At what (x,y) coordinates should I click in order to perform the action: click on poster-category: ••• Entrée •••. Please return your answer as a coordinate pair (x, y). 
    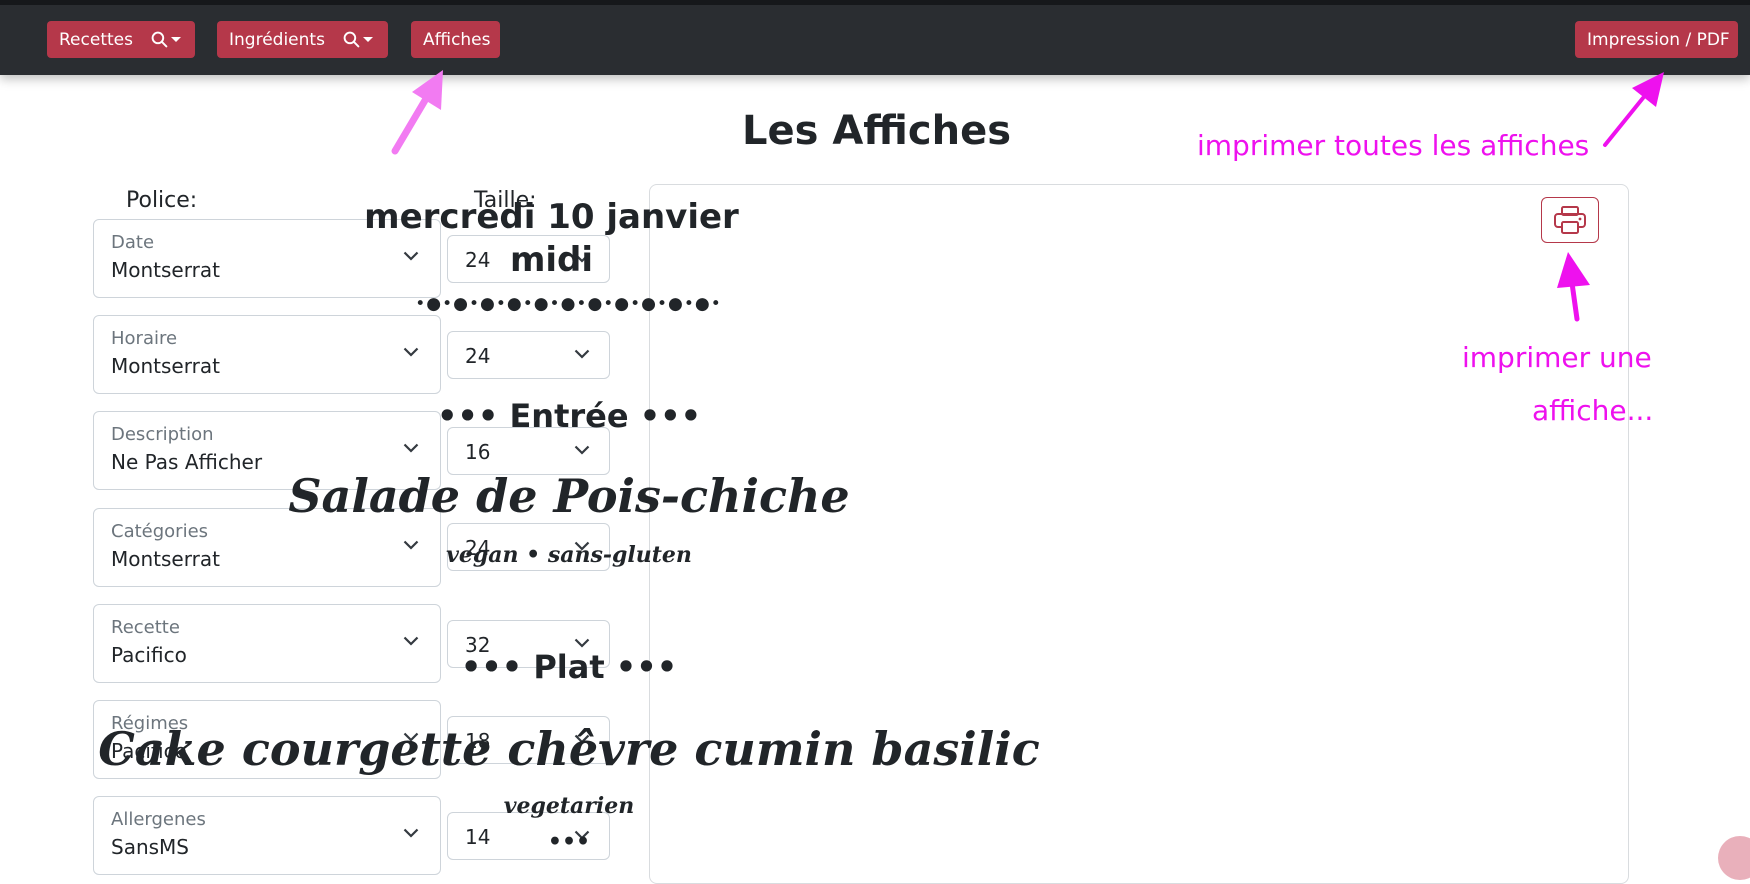
    Looking at the image, I should click on (569, 416).